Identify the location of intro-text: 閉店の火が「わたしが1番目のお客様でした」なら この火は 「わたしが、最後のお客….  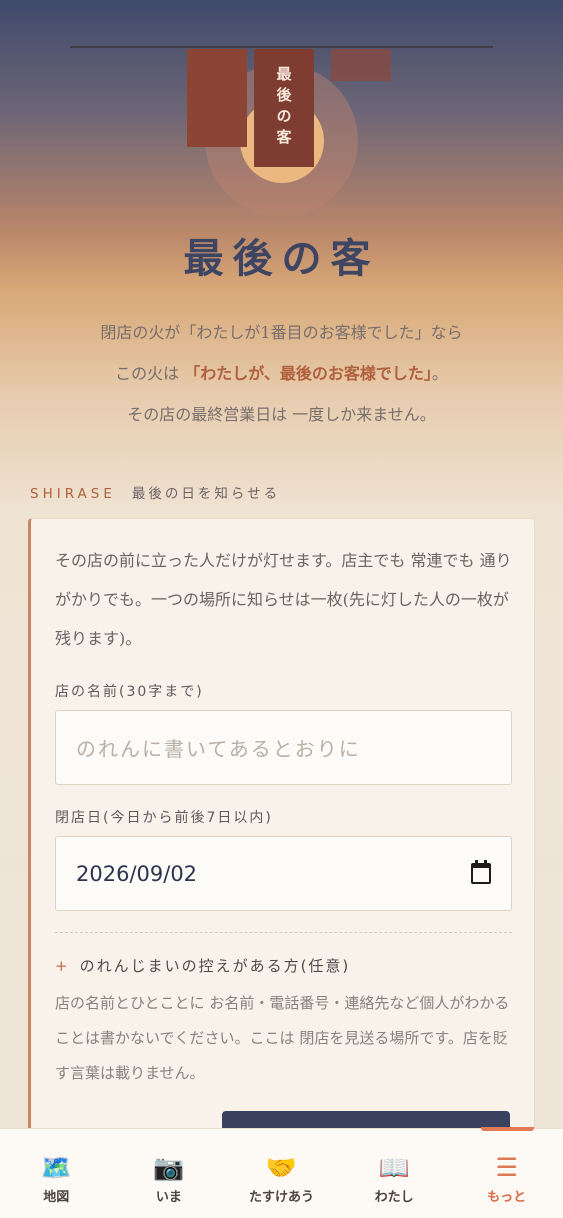
(281, 373).